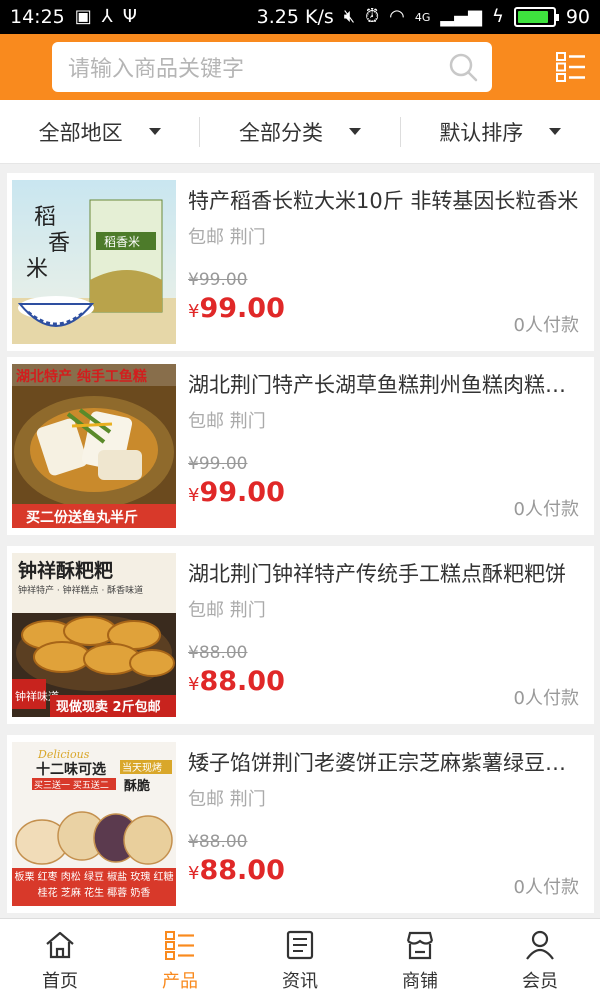 The width and height of the screenshot is (600, 1000). Describe the element at coordinates (60, 959) in the screenshot. I see `tab-home: 首页` at that location.